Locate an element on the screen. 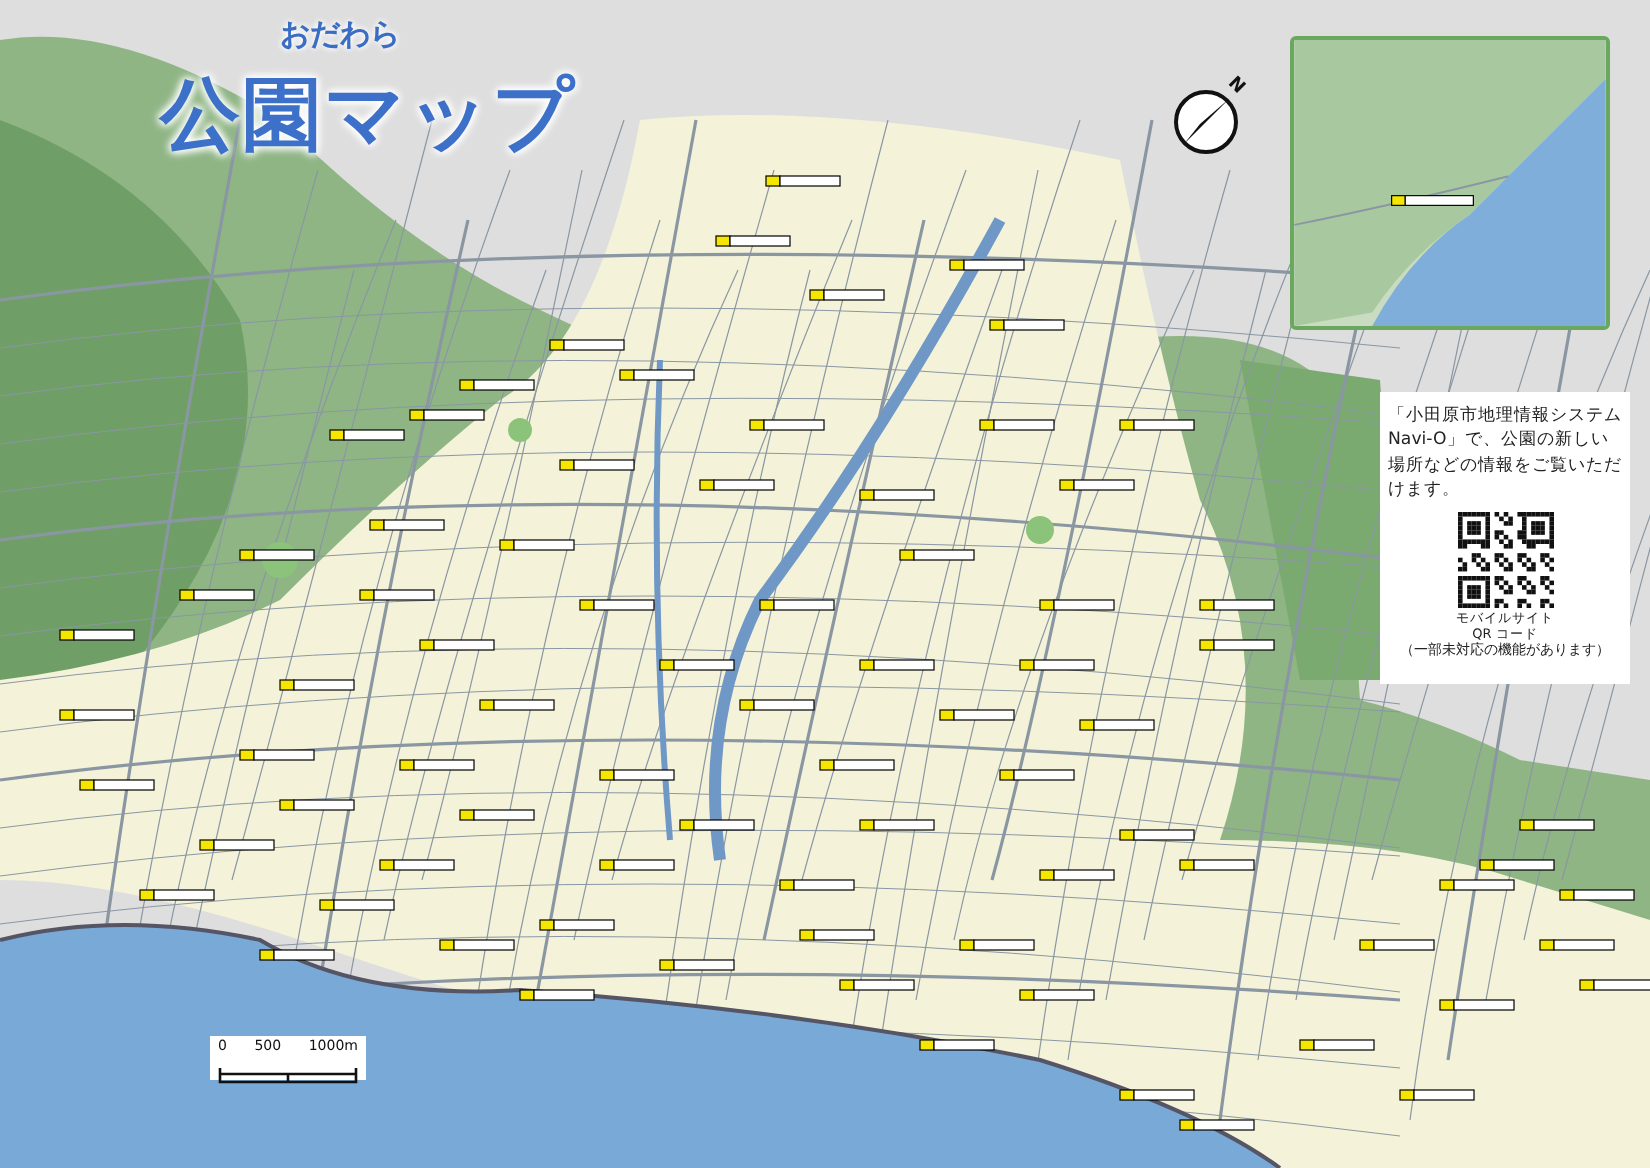  title-reading: おだわら is located at coordinates (340, 35).